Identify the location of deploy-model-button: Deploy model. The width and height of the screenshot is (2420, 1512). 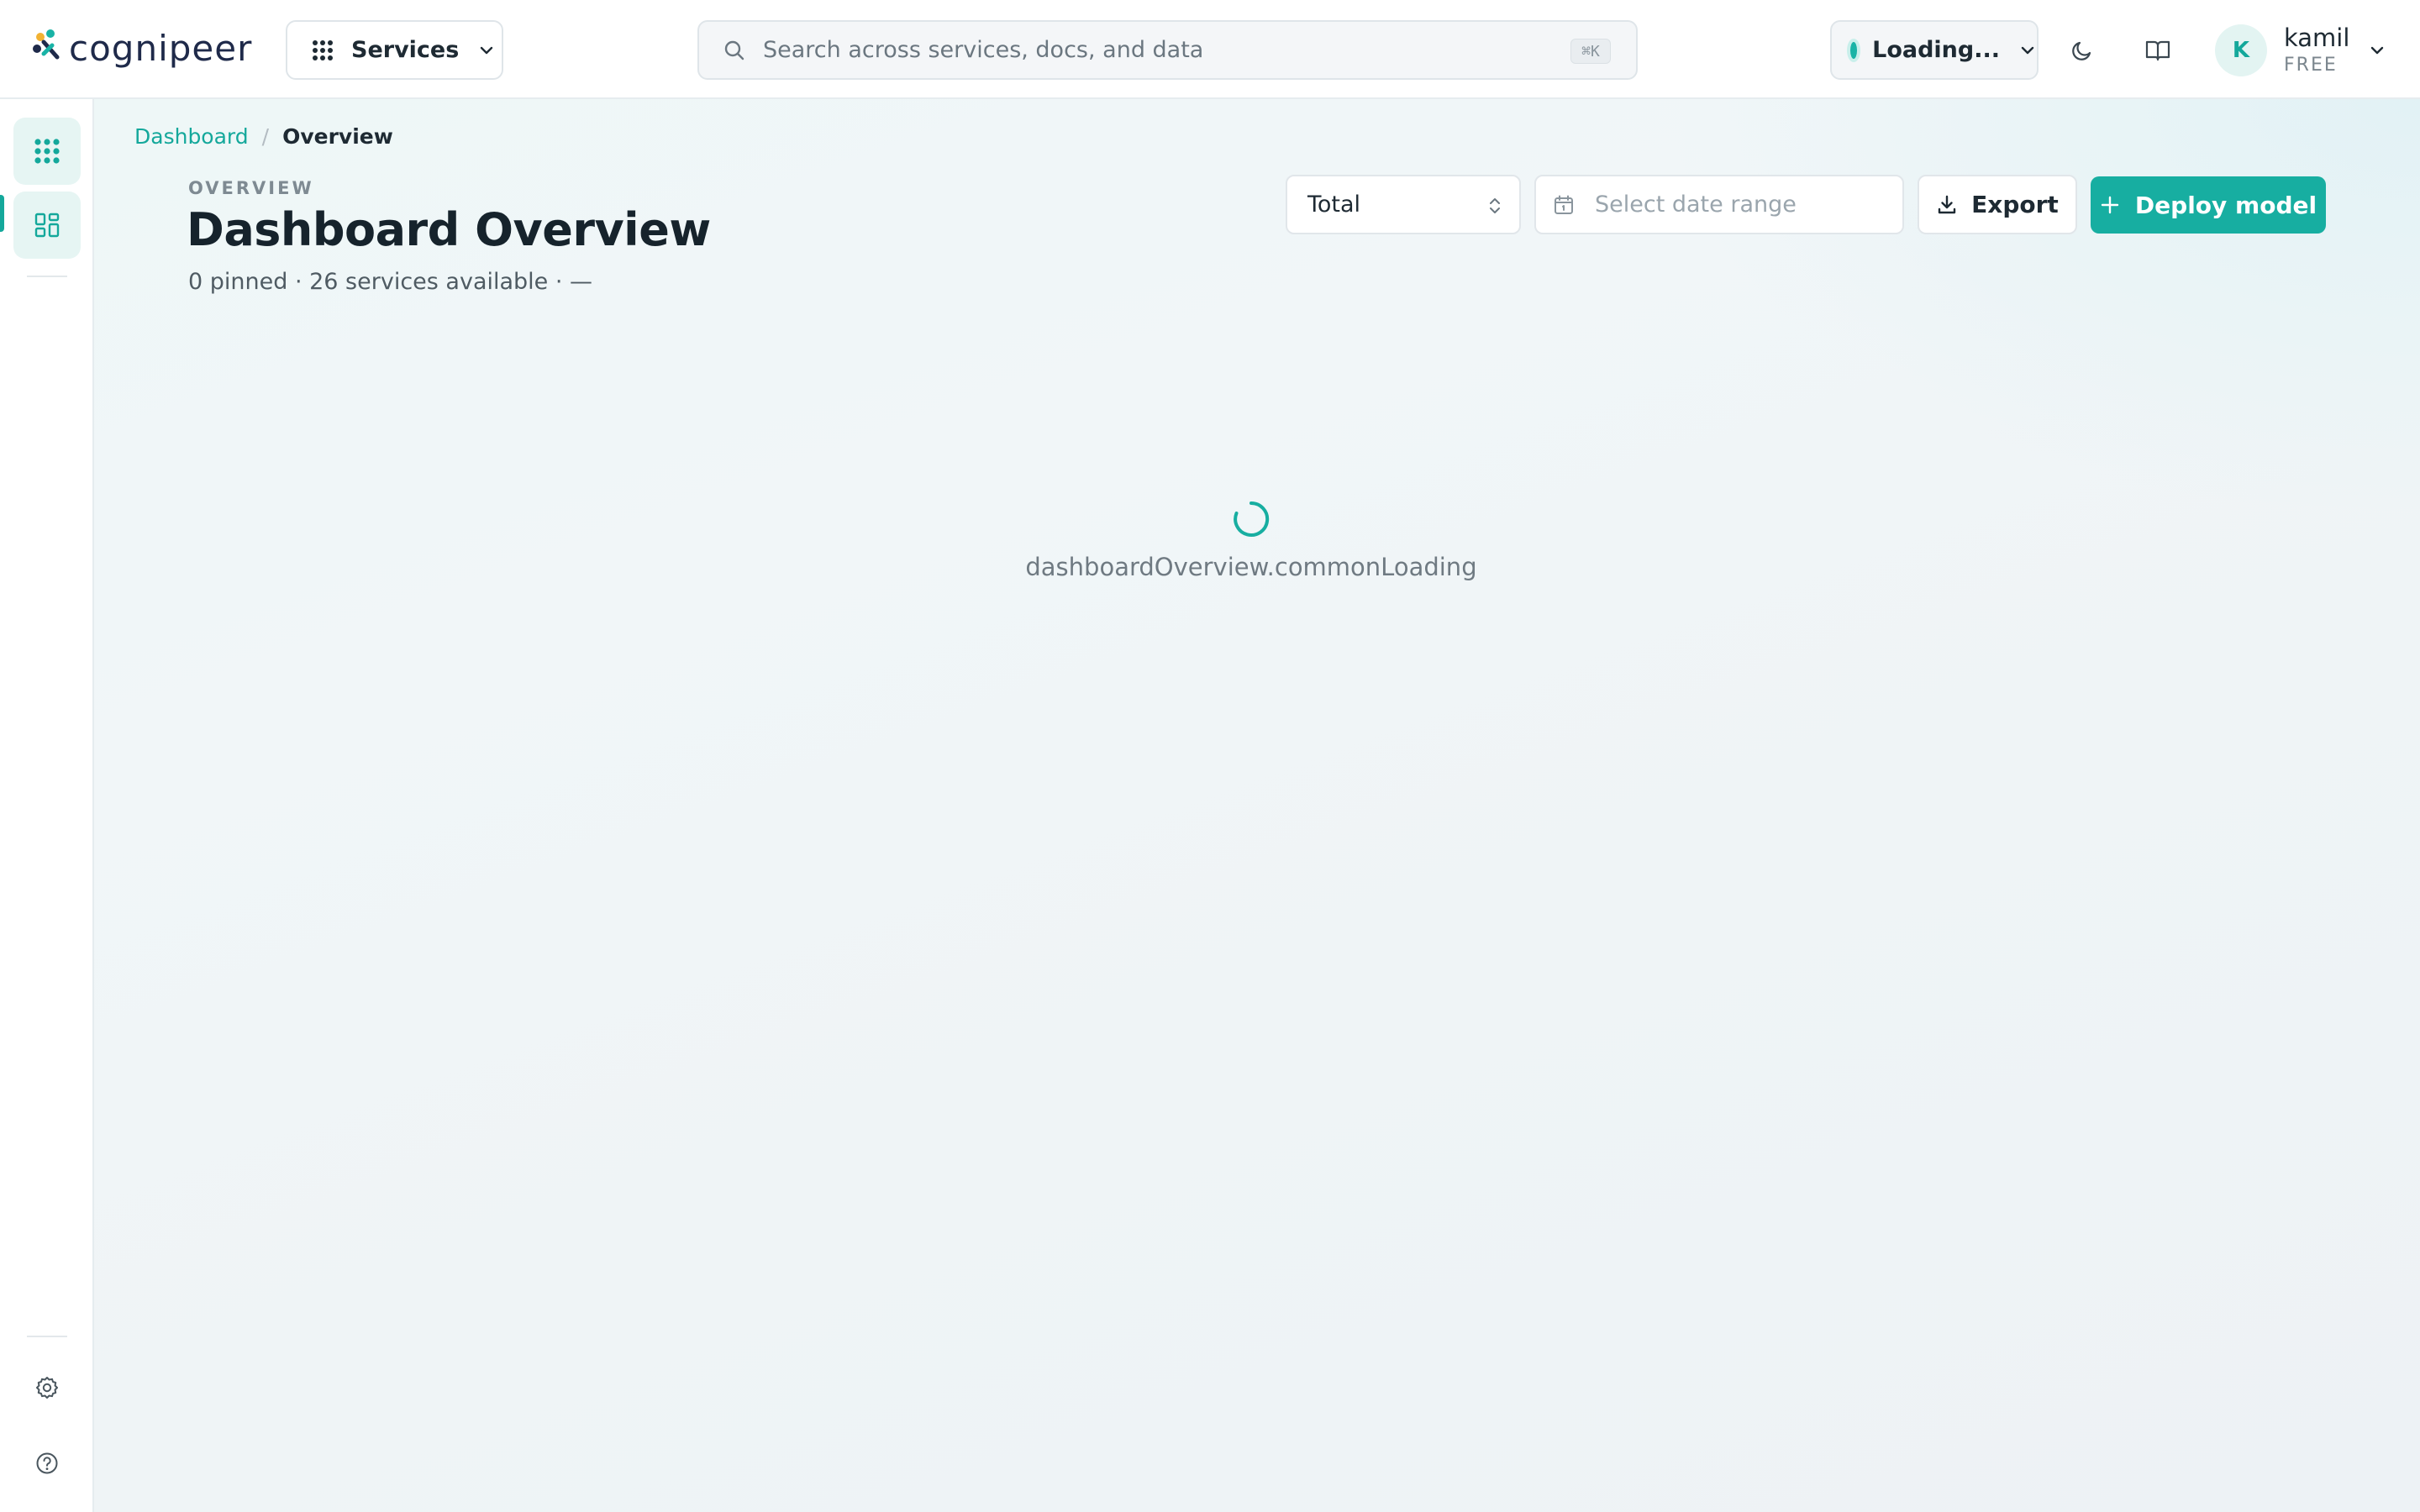
(2208, 205).